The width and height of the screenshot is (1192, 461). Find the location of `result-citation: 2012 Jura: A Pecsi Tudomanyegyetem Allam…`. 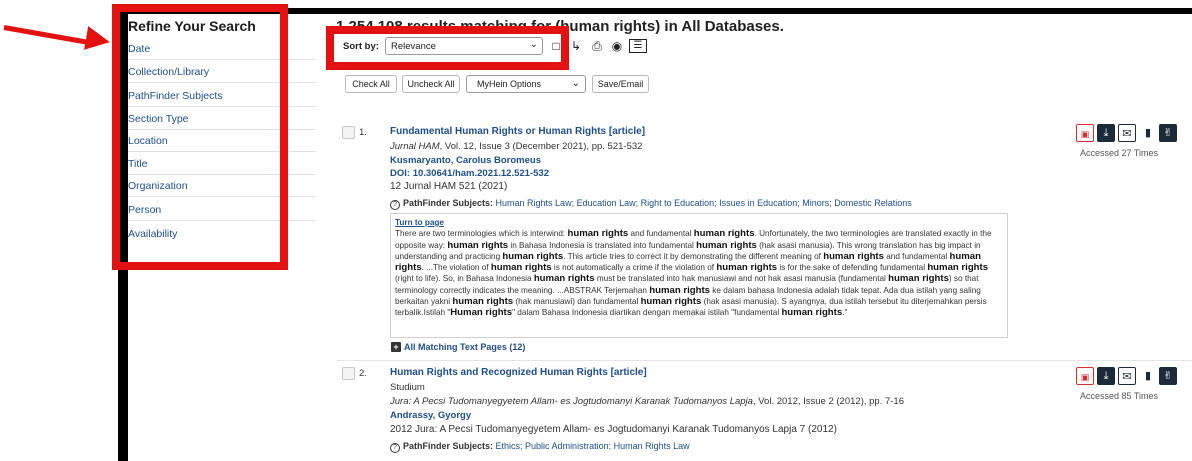

result-citation: 2012 Jura: A Pecsi Tudomanyegyetem Allam… is located at coordinates (613, 429).